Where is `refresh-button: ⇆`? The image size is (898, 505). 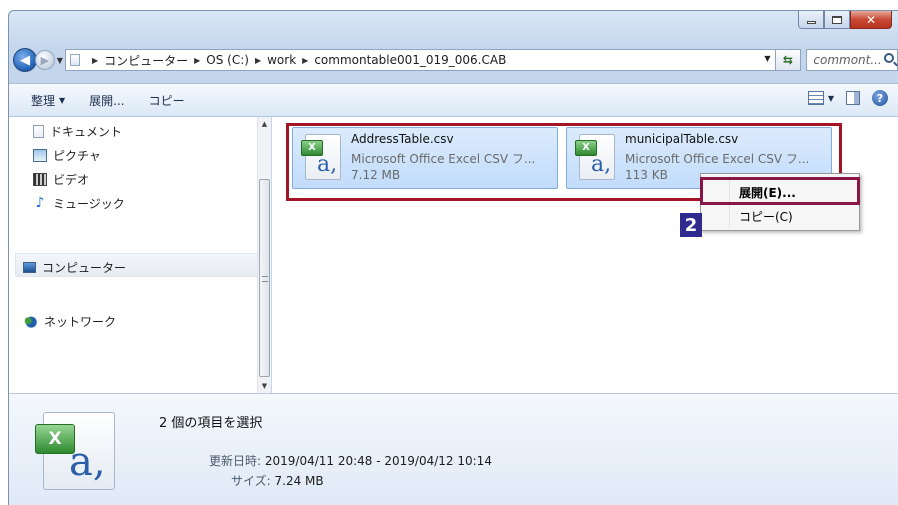 refresh-button: ⇆ is located at coordinates (788, 60).